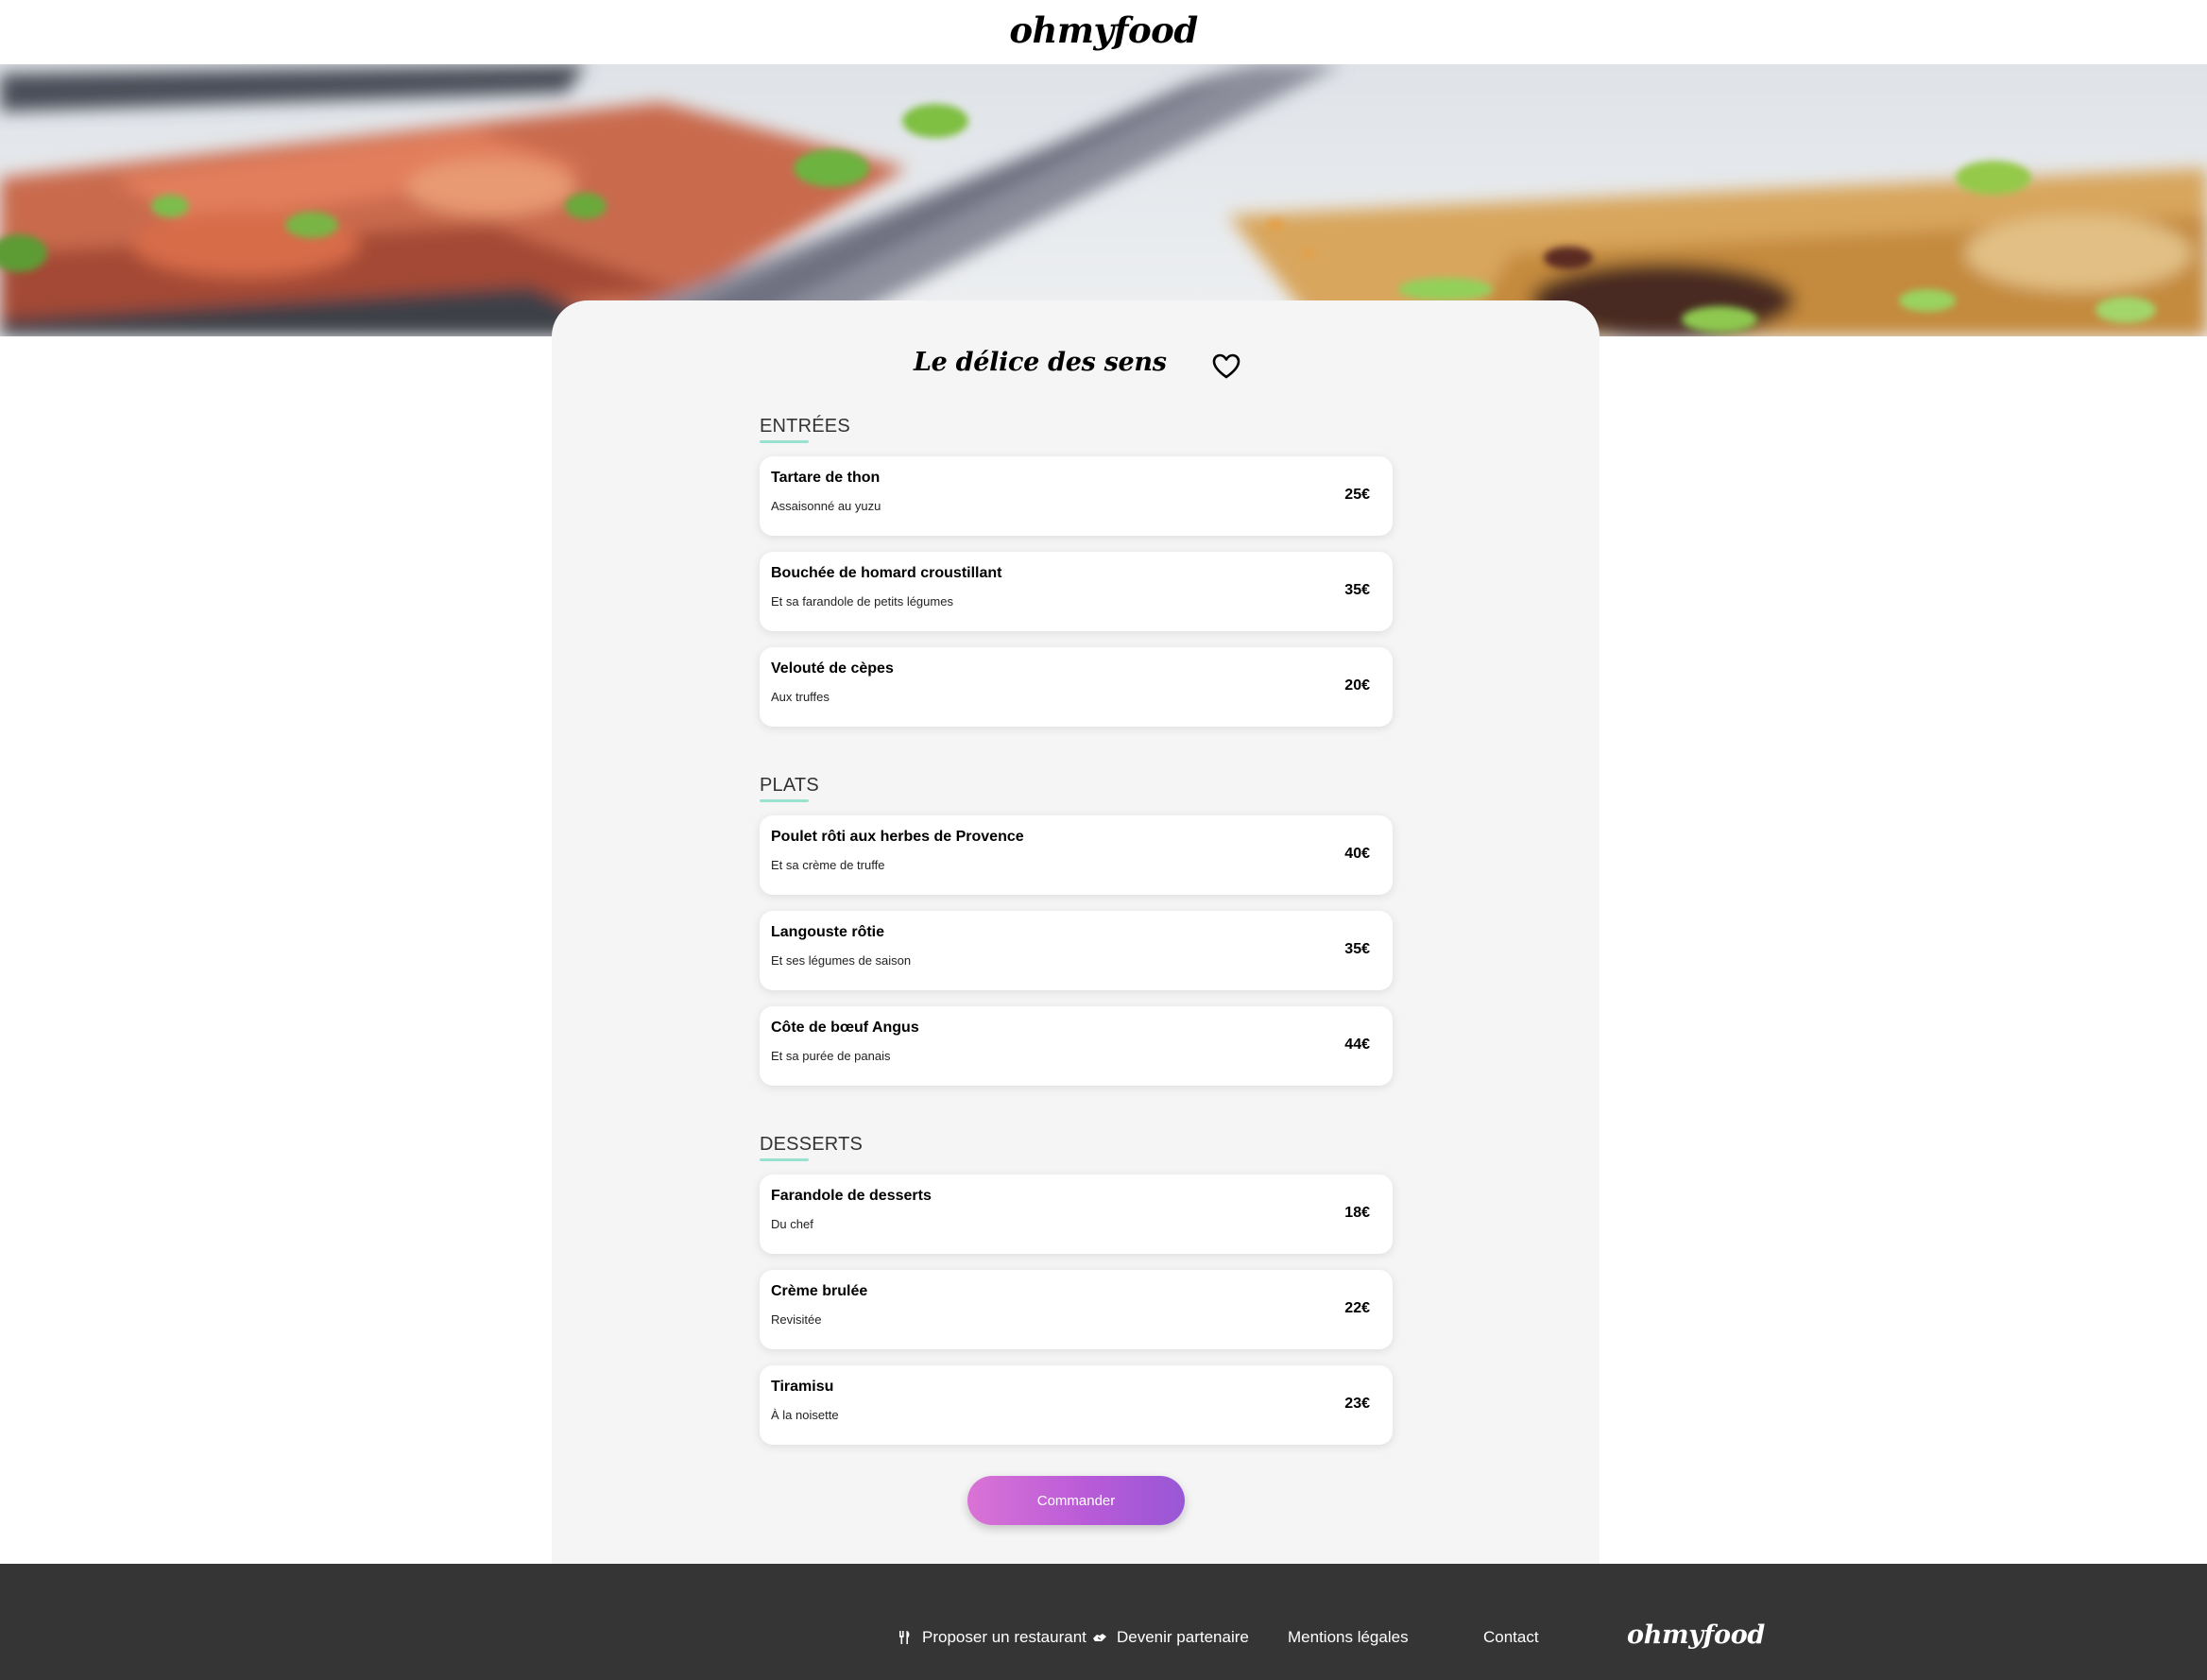  Describe the element at coordinates (1226, 366) in the screenshot. I see `heart-icon` at that location.